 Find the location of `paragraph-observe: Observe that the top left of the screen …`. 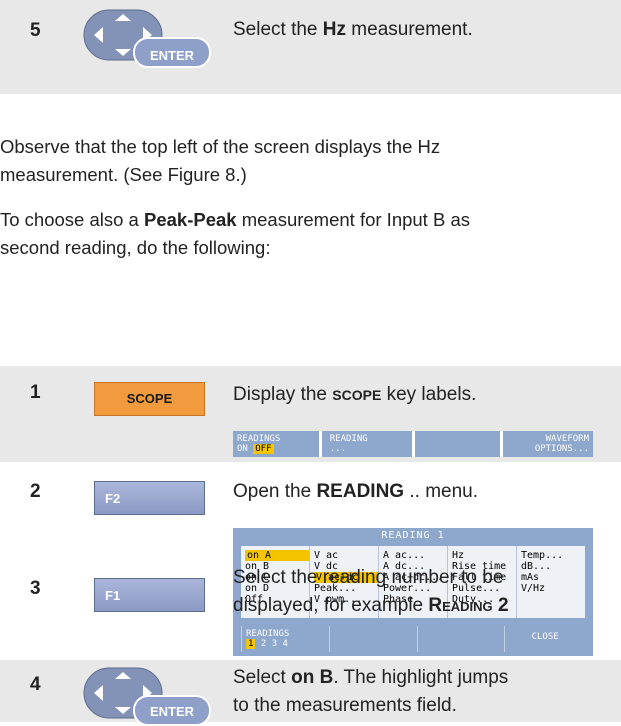

paragraph-observe: Observe that the top left of the screen … is located at coordinates (220, 160).